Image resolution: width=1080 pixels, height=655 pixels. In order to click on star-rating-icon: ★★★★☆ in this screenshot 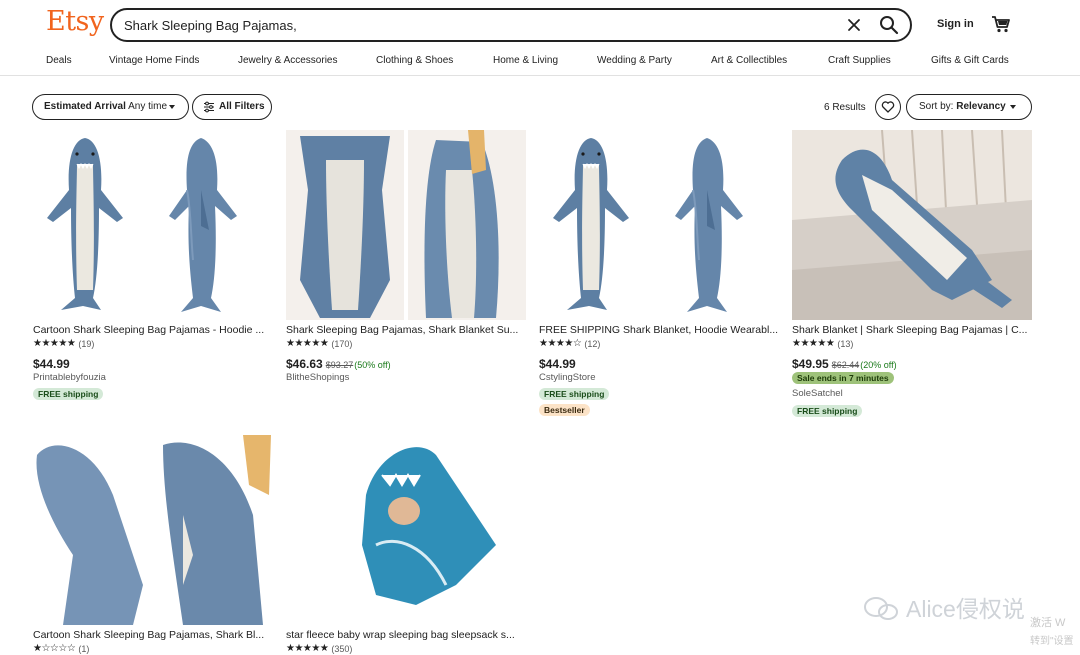, I will do `click(560, 343)`.